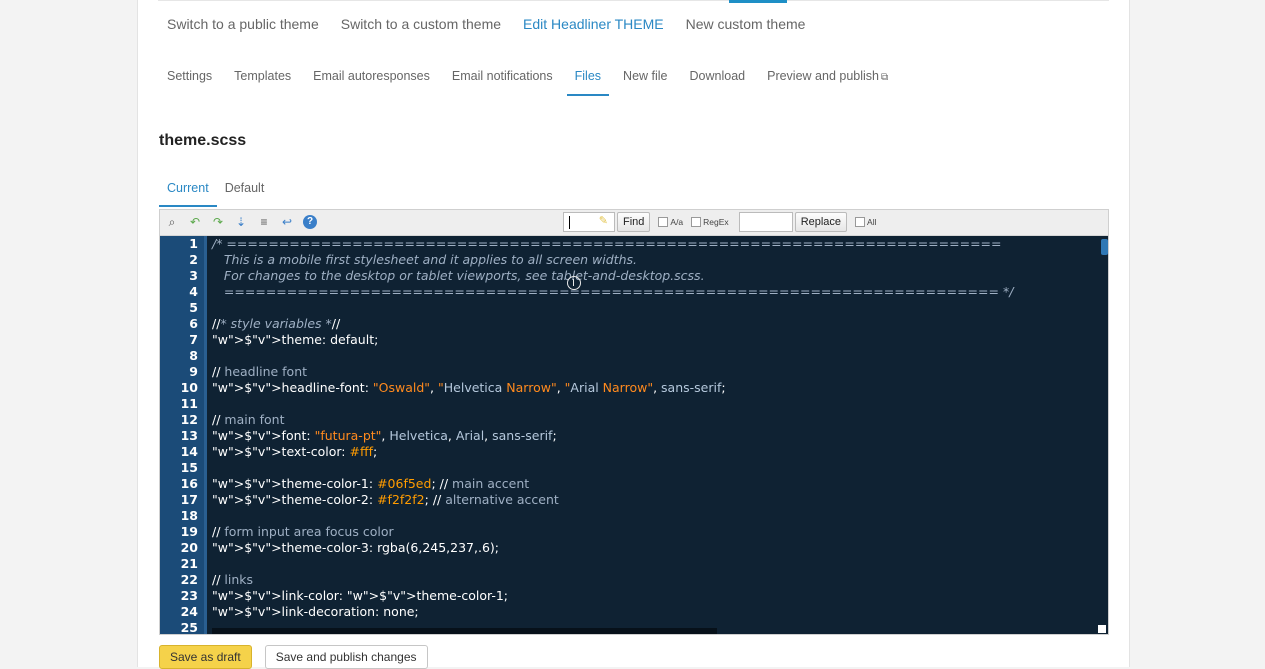  I want to click on version-tabs: Current Default, so click(215, 194).